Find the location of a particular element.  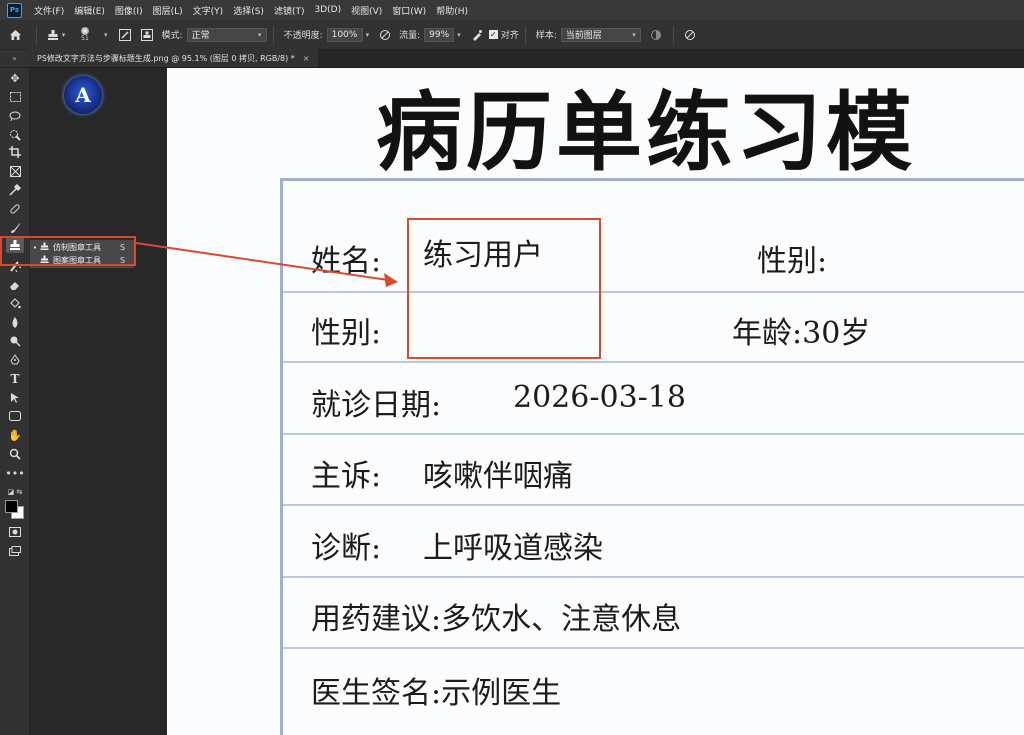

marquee-tool-icon is located at coordinates (15, 97).